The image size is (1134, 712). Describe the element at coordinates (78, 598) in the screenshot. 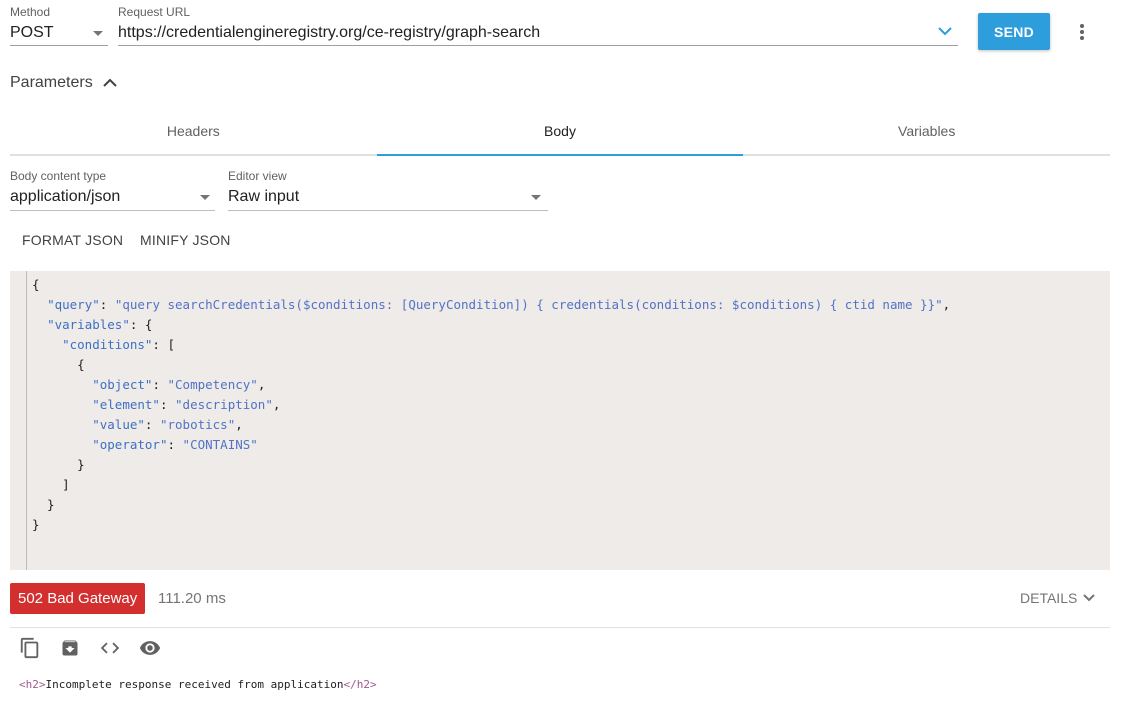

I see `status-badge: 502 Bad Gateway` at that location.